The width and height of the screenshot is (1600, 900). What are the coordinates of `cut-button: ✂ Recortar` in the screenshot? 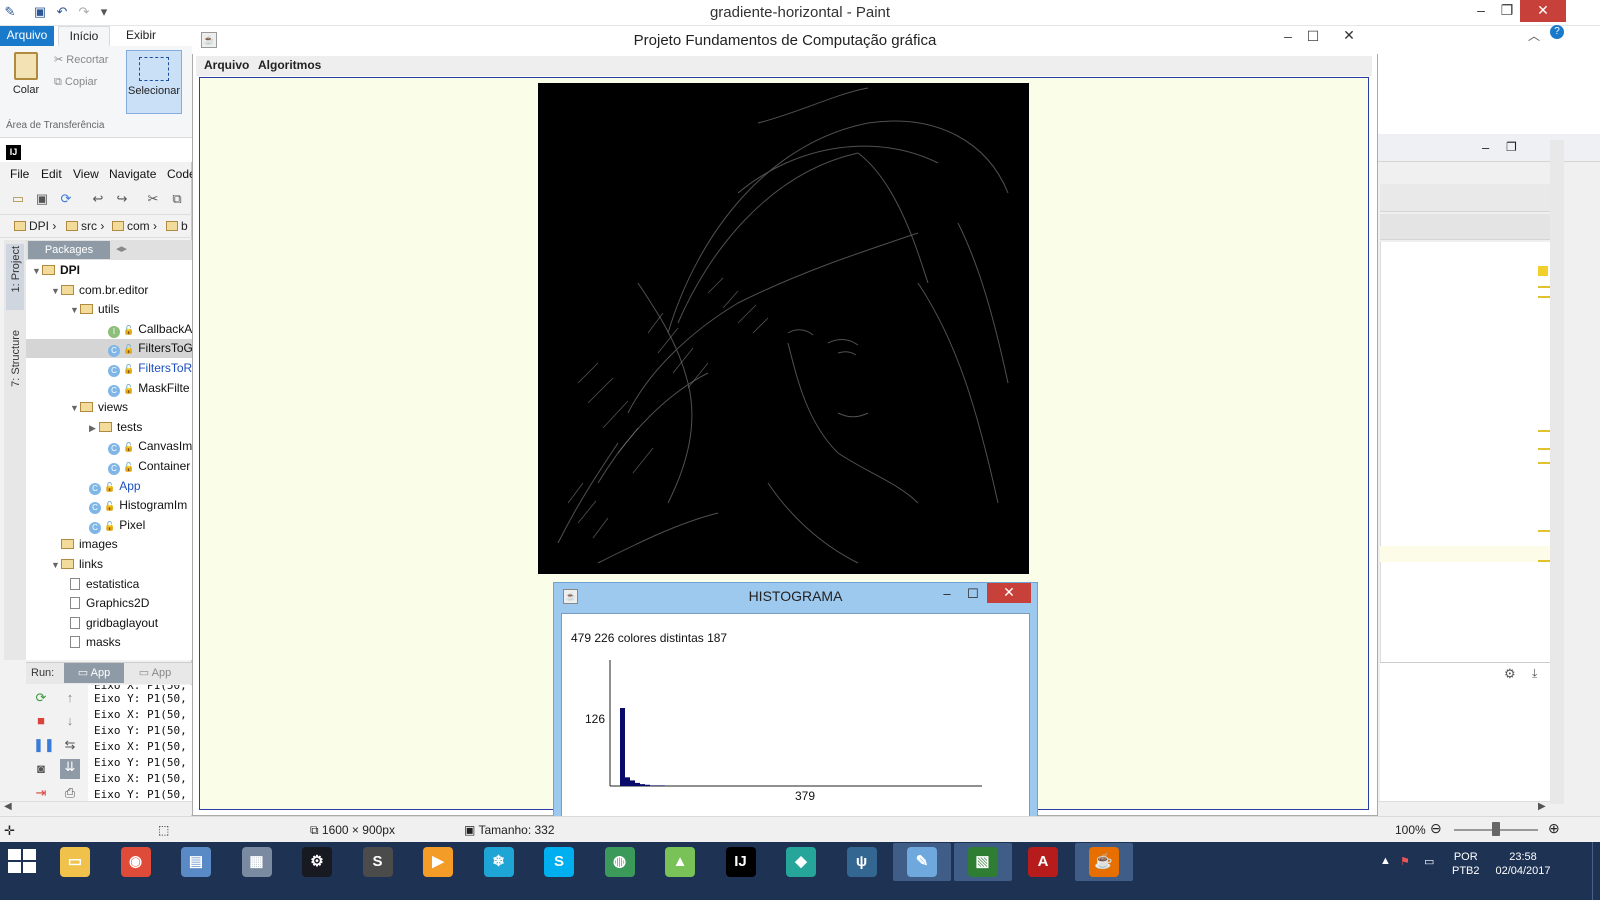 It's located at (81, 59).